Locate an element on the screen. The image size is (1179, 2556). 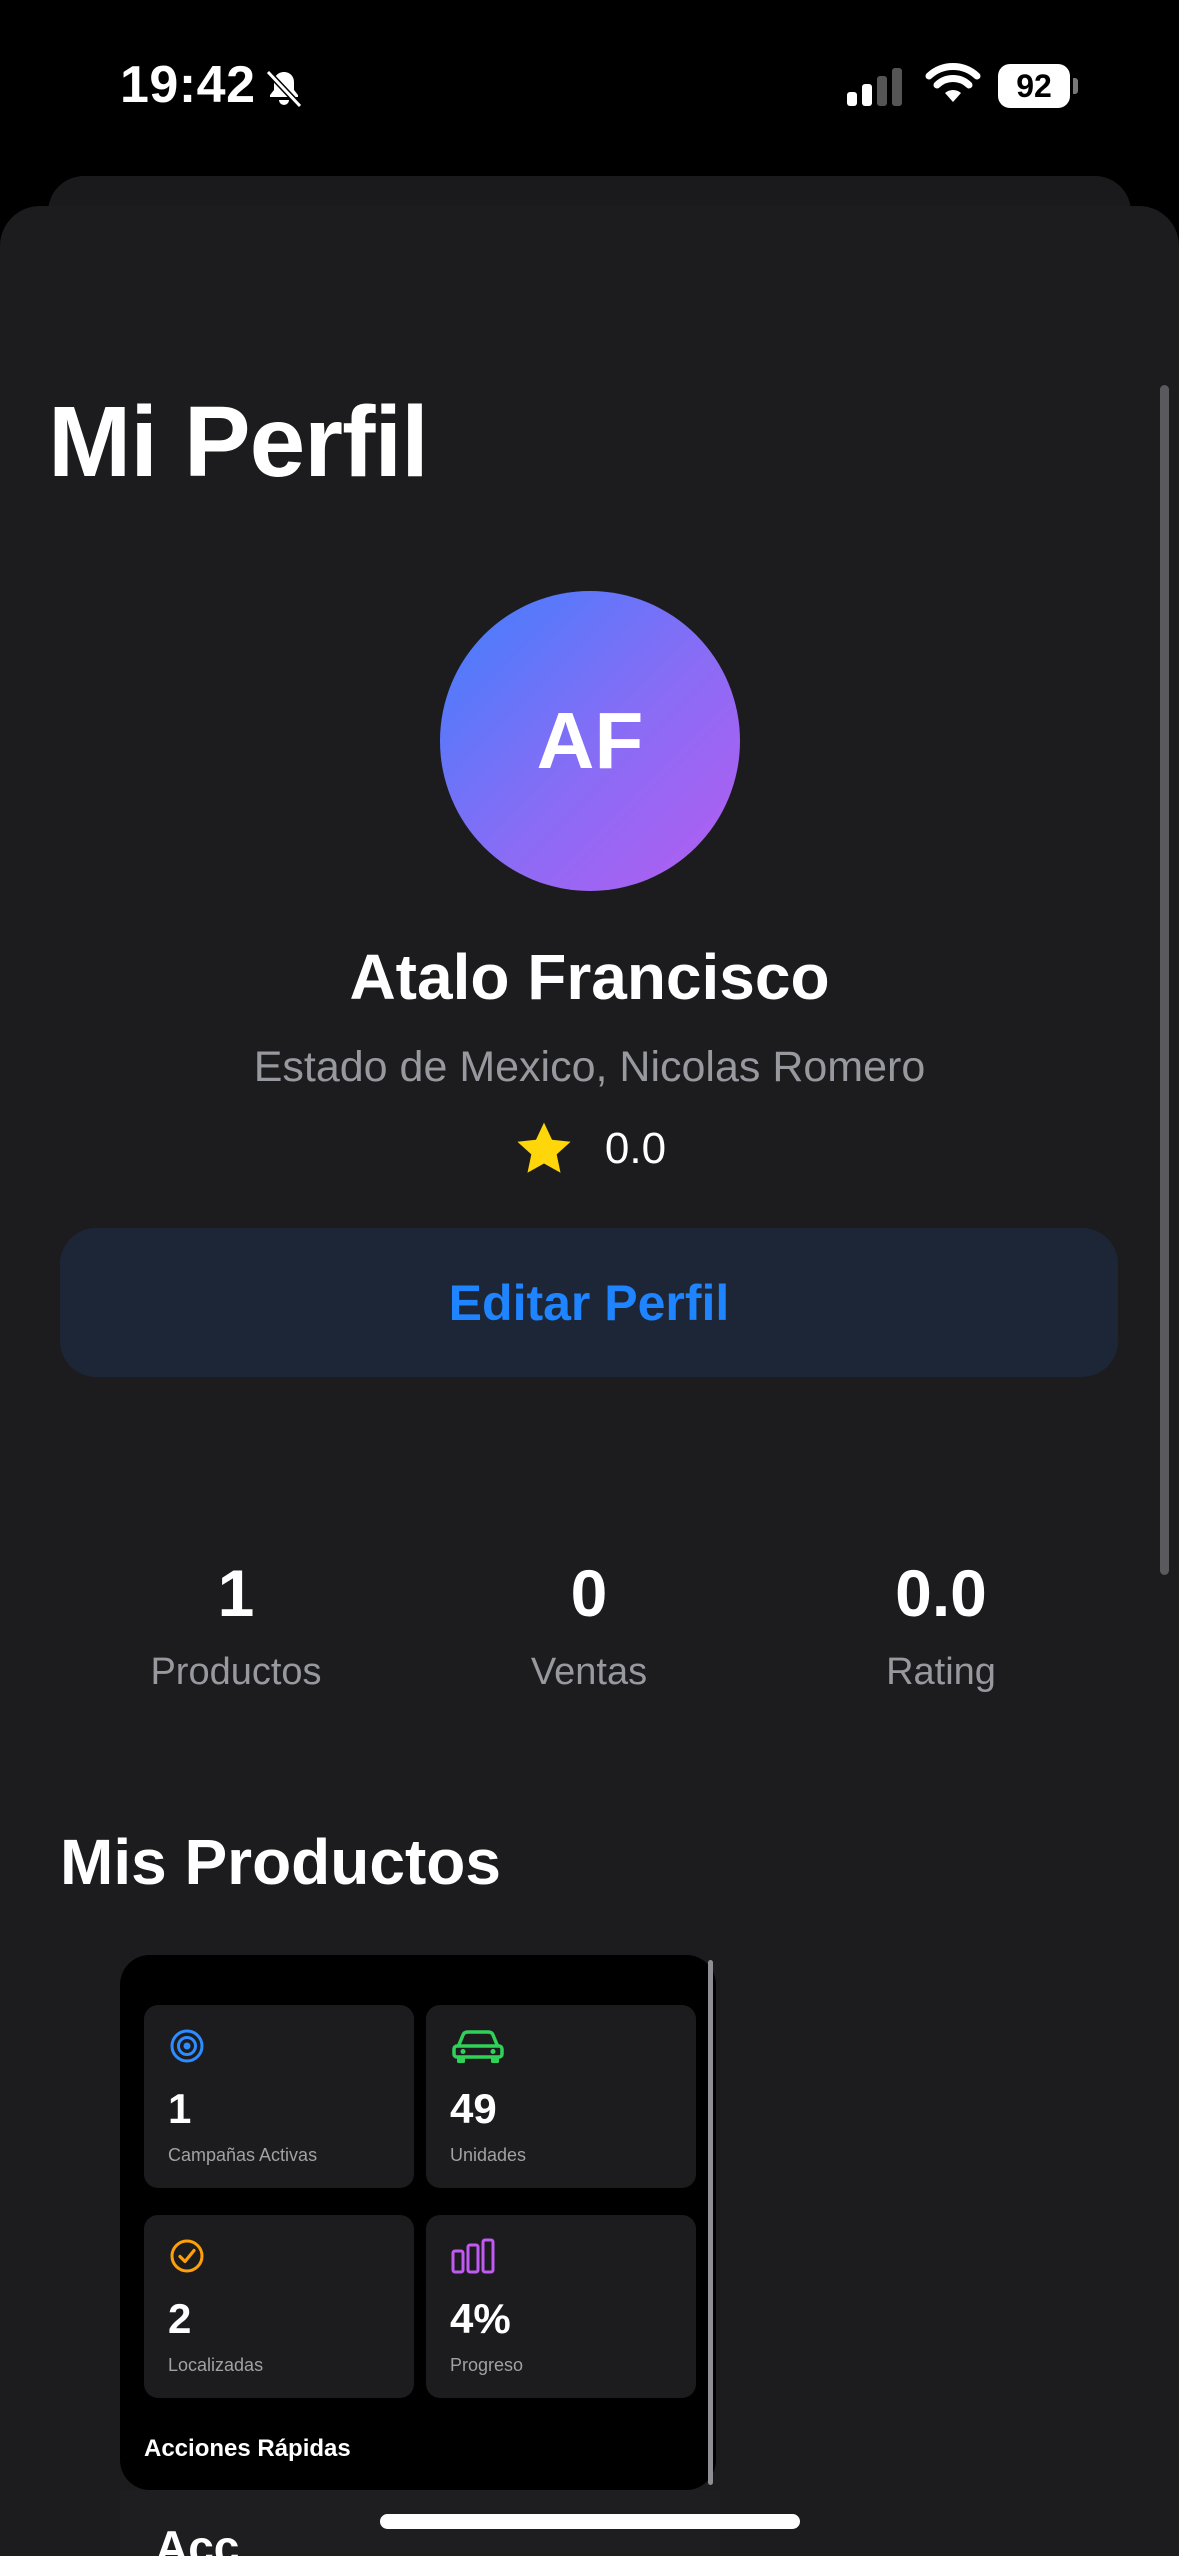
home-indicator is located at coordinates (590, 2521).